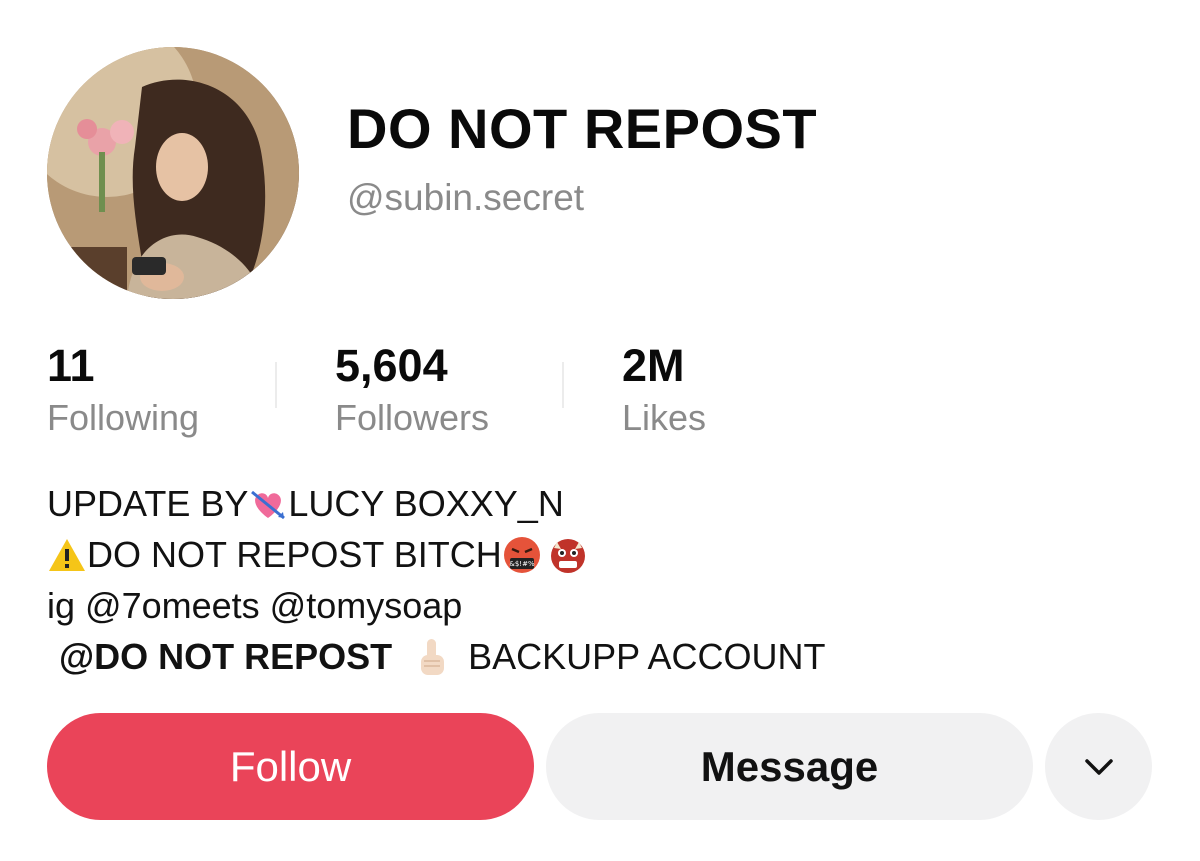 This screenshot has height=861, width=1200. What do you see at coordinates (290, 766) in the screenshot?
I see `follow-button: Follow` at bounding box center [290, 766].